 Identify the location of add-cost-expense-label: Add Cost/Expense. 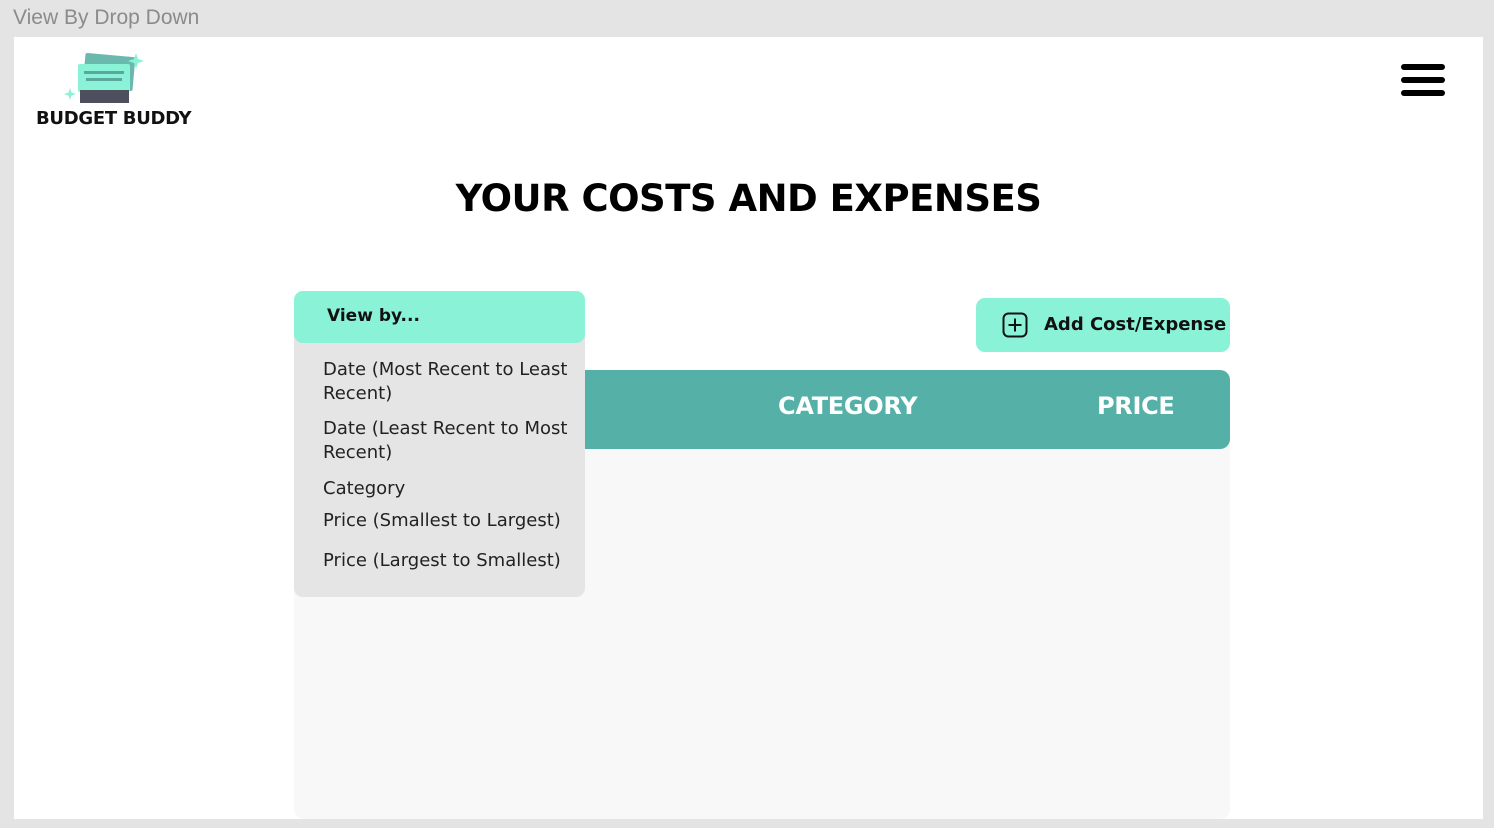
(1135, 324).